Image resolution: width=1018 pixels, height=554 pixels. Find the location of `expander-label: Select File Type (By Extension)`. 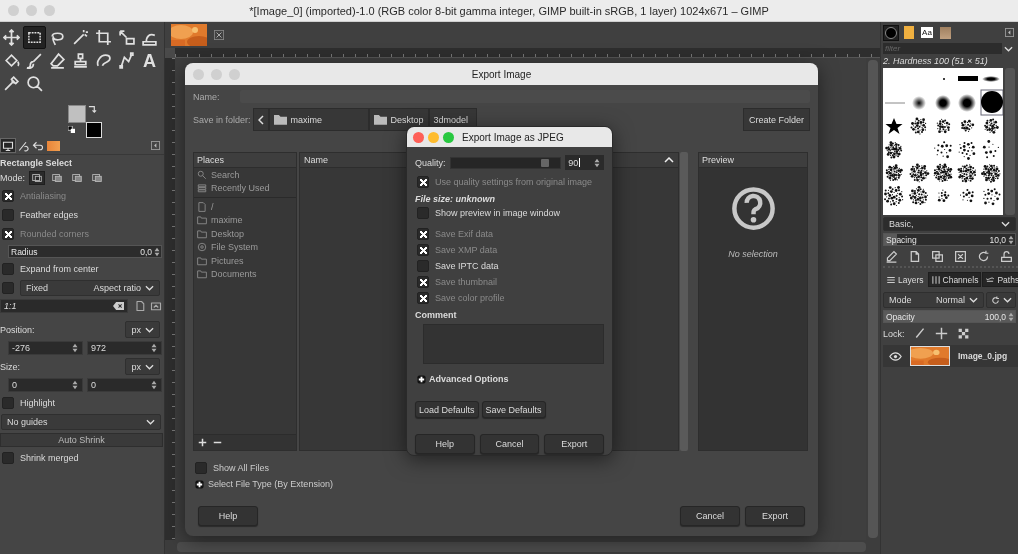

expander-label: Select File Type (By Extension) is located at coordinates (270, 484).